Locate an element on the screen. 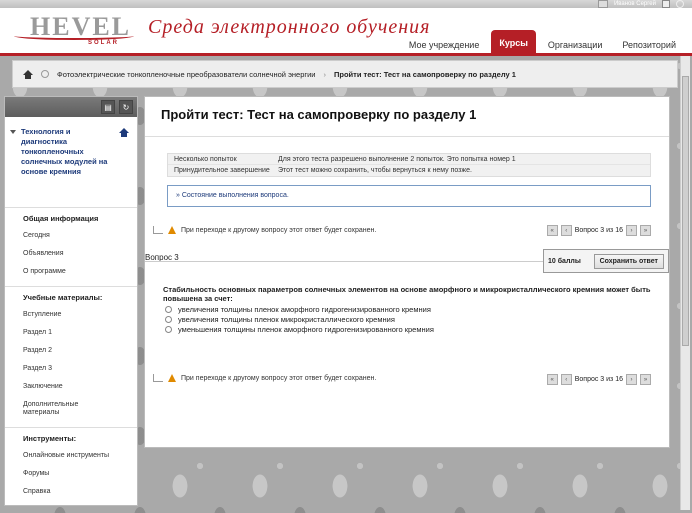 The height and width of the screenshot is (513, 692). question-score-box: 10 баллы Сохранить ответ is located at coordinates (606, 261).